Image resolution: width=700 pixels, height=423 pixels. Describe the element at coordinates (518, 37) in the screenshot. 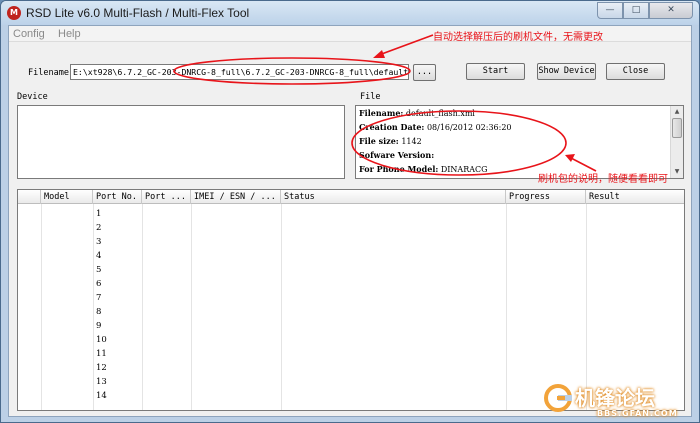

I see `filename-annotation: 自动选择解压后的刷机文件，无需更改` at that location.